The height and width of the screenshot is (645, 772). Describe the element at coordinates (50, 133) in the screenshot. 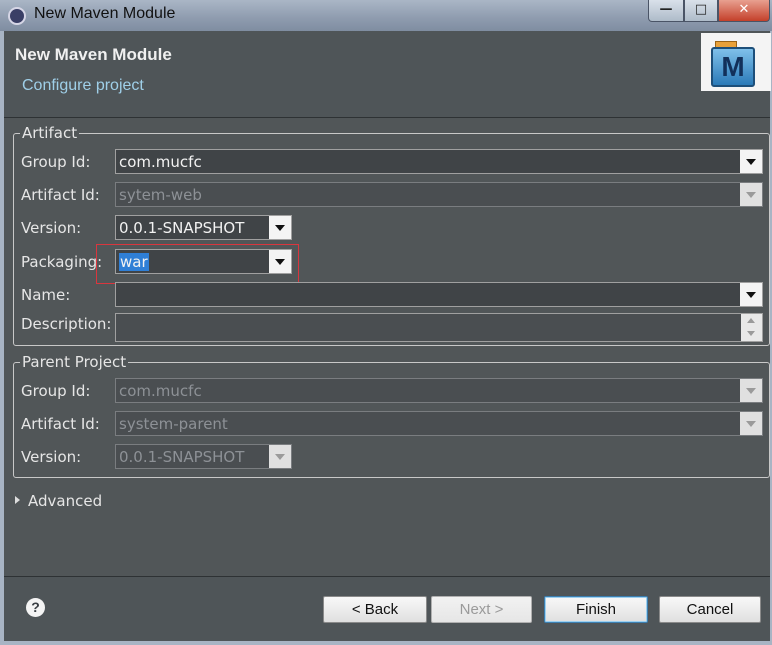

I see `artifact-legend: Artifact` at that location.